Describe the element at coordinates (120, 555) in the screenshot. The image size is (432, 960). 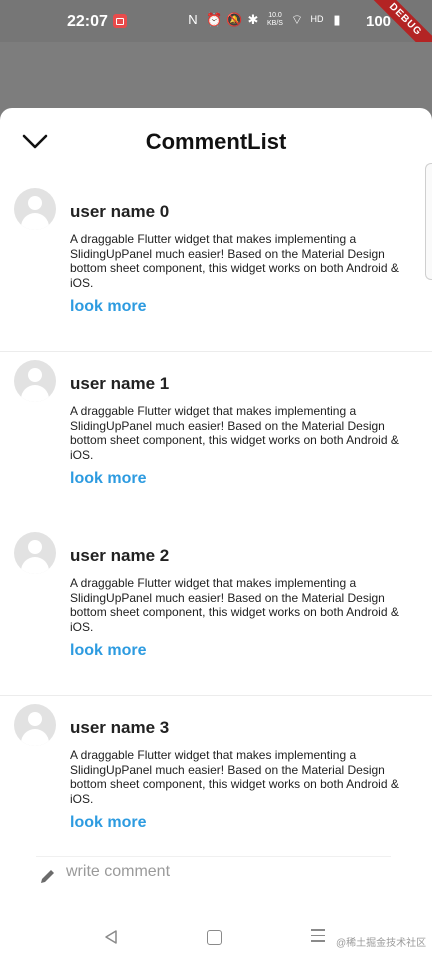
I see `user-name: user name 2` at that location.